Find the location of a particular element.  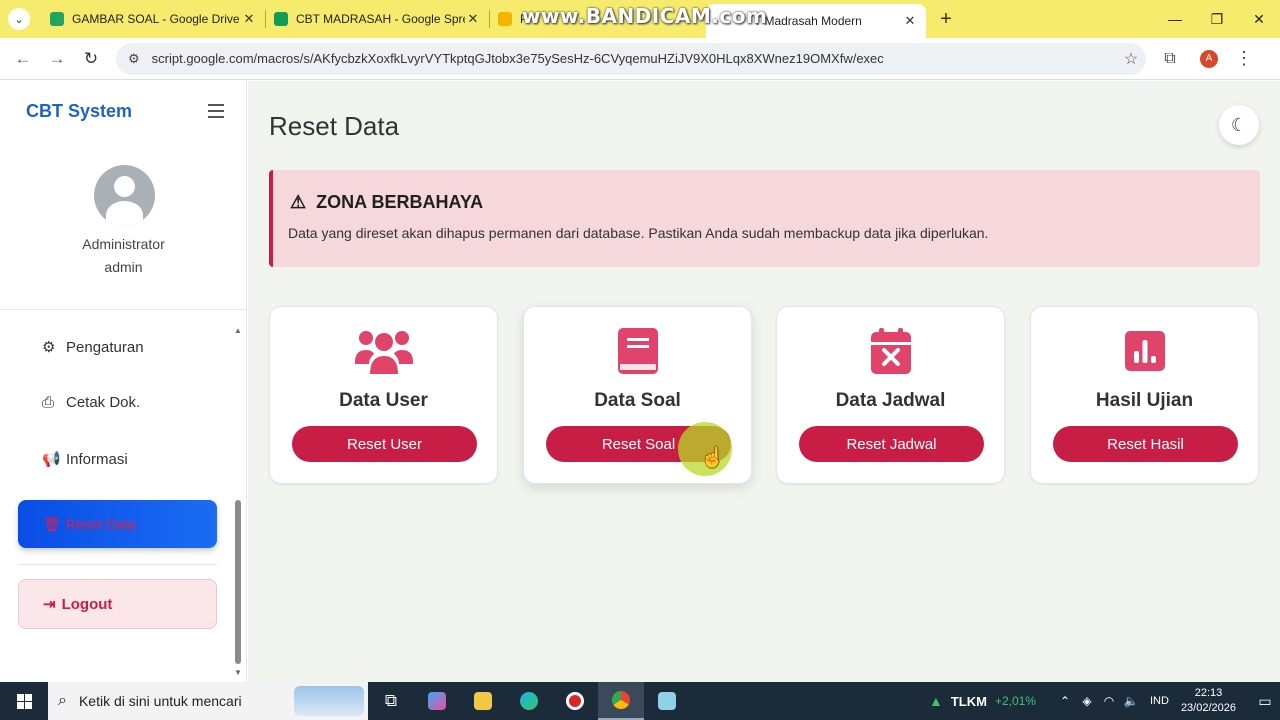

network-icon: ◈ is located at coordinates (1087, 701).